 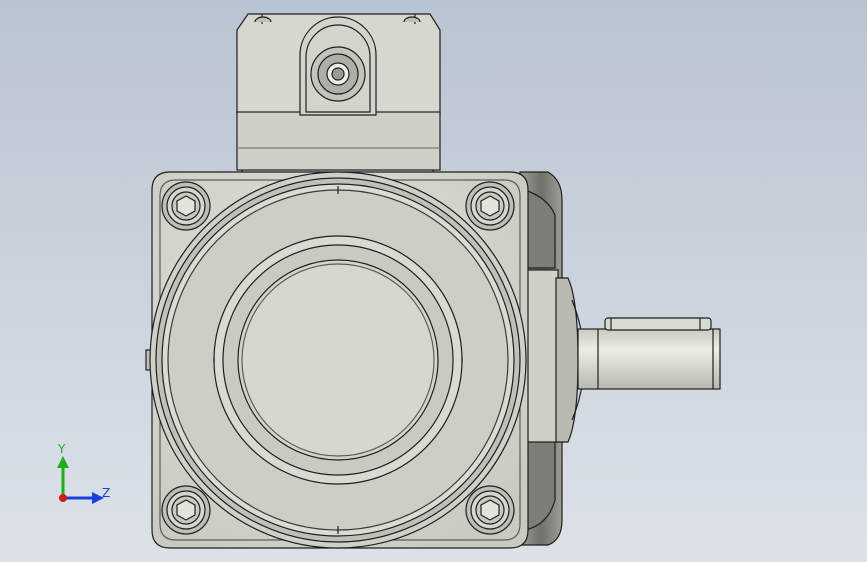 I want to click on bolt-bottom-left, so click(x=186, y=510).